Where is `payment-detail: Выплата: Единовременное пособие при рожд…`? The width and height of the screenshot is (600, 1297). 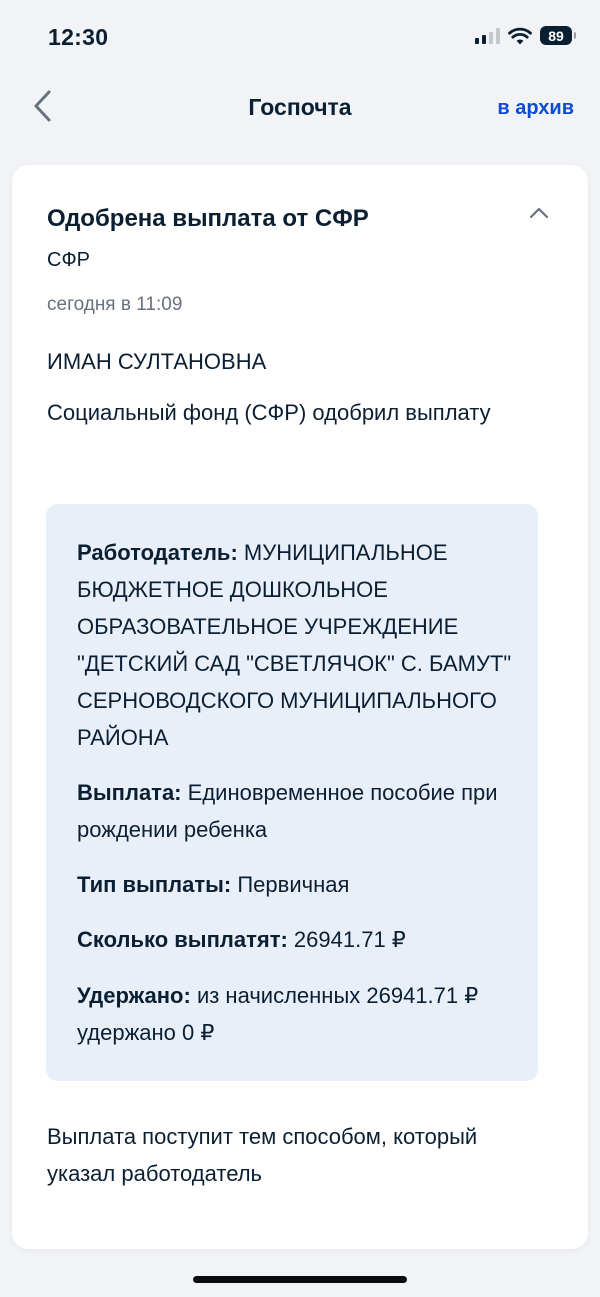
payment-detail: Выплата: Единовременное пособие при рожд… is located at coordinates (297, 811).